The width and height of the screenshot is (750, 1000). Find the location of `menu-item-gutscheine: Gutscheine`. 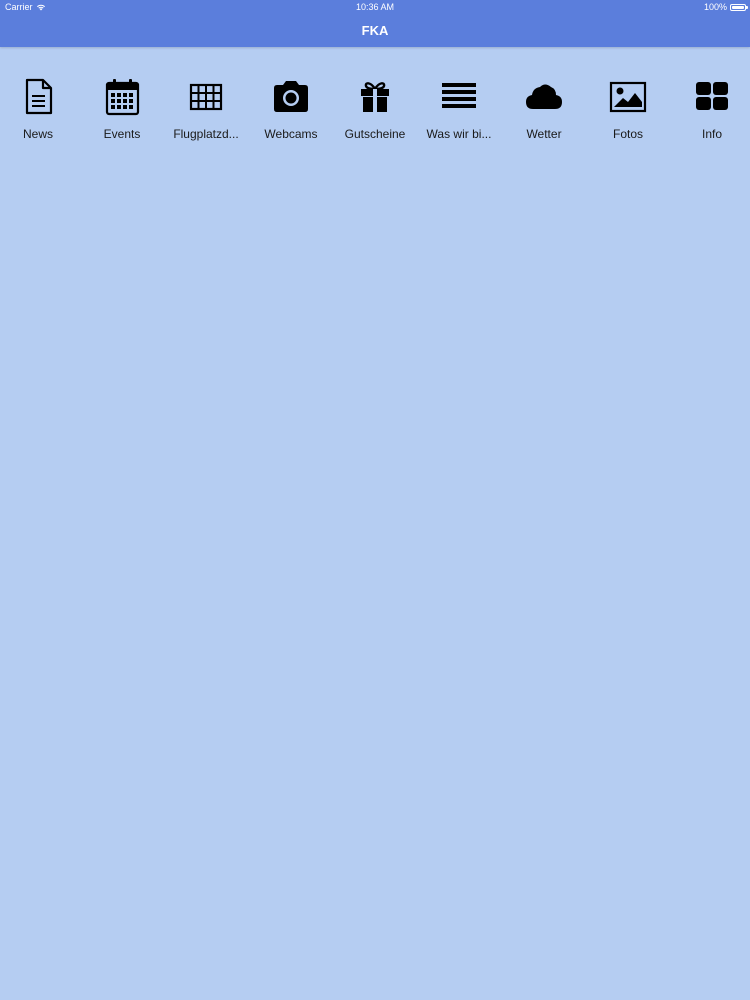

menu-item-gutscheine: Gutscheine is located at coordinates (375, 110).